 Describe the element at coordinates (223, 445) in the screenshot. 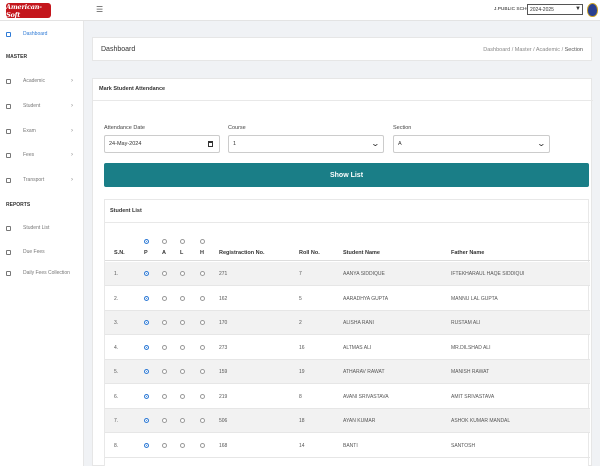

I see `registration-cell: 168` at that location.